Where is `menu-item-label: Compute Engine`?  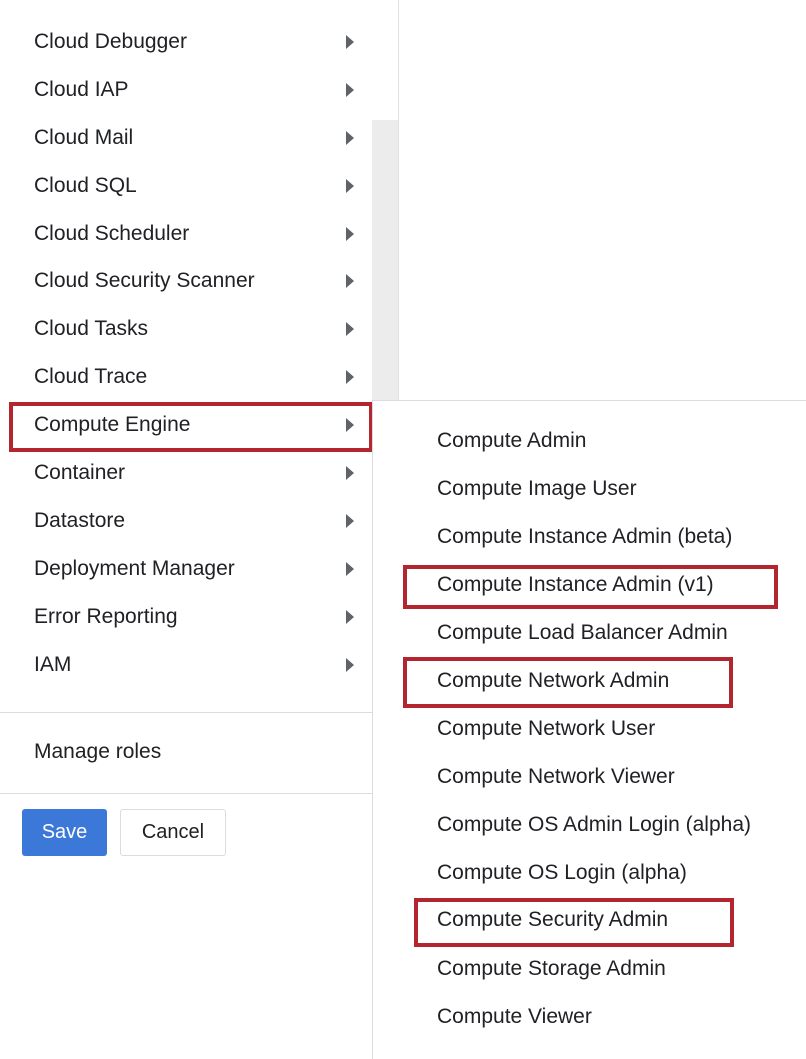
menu-item-label: Compute Engine is located at coordinates (112, 424).